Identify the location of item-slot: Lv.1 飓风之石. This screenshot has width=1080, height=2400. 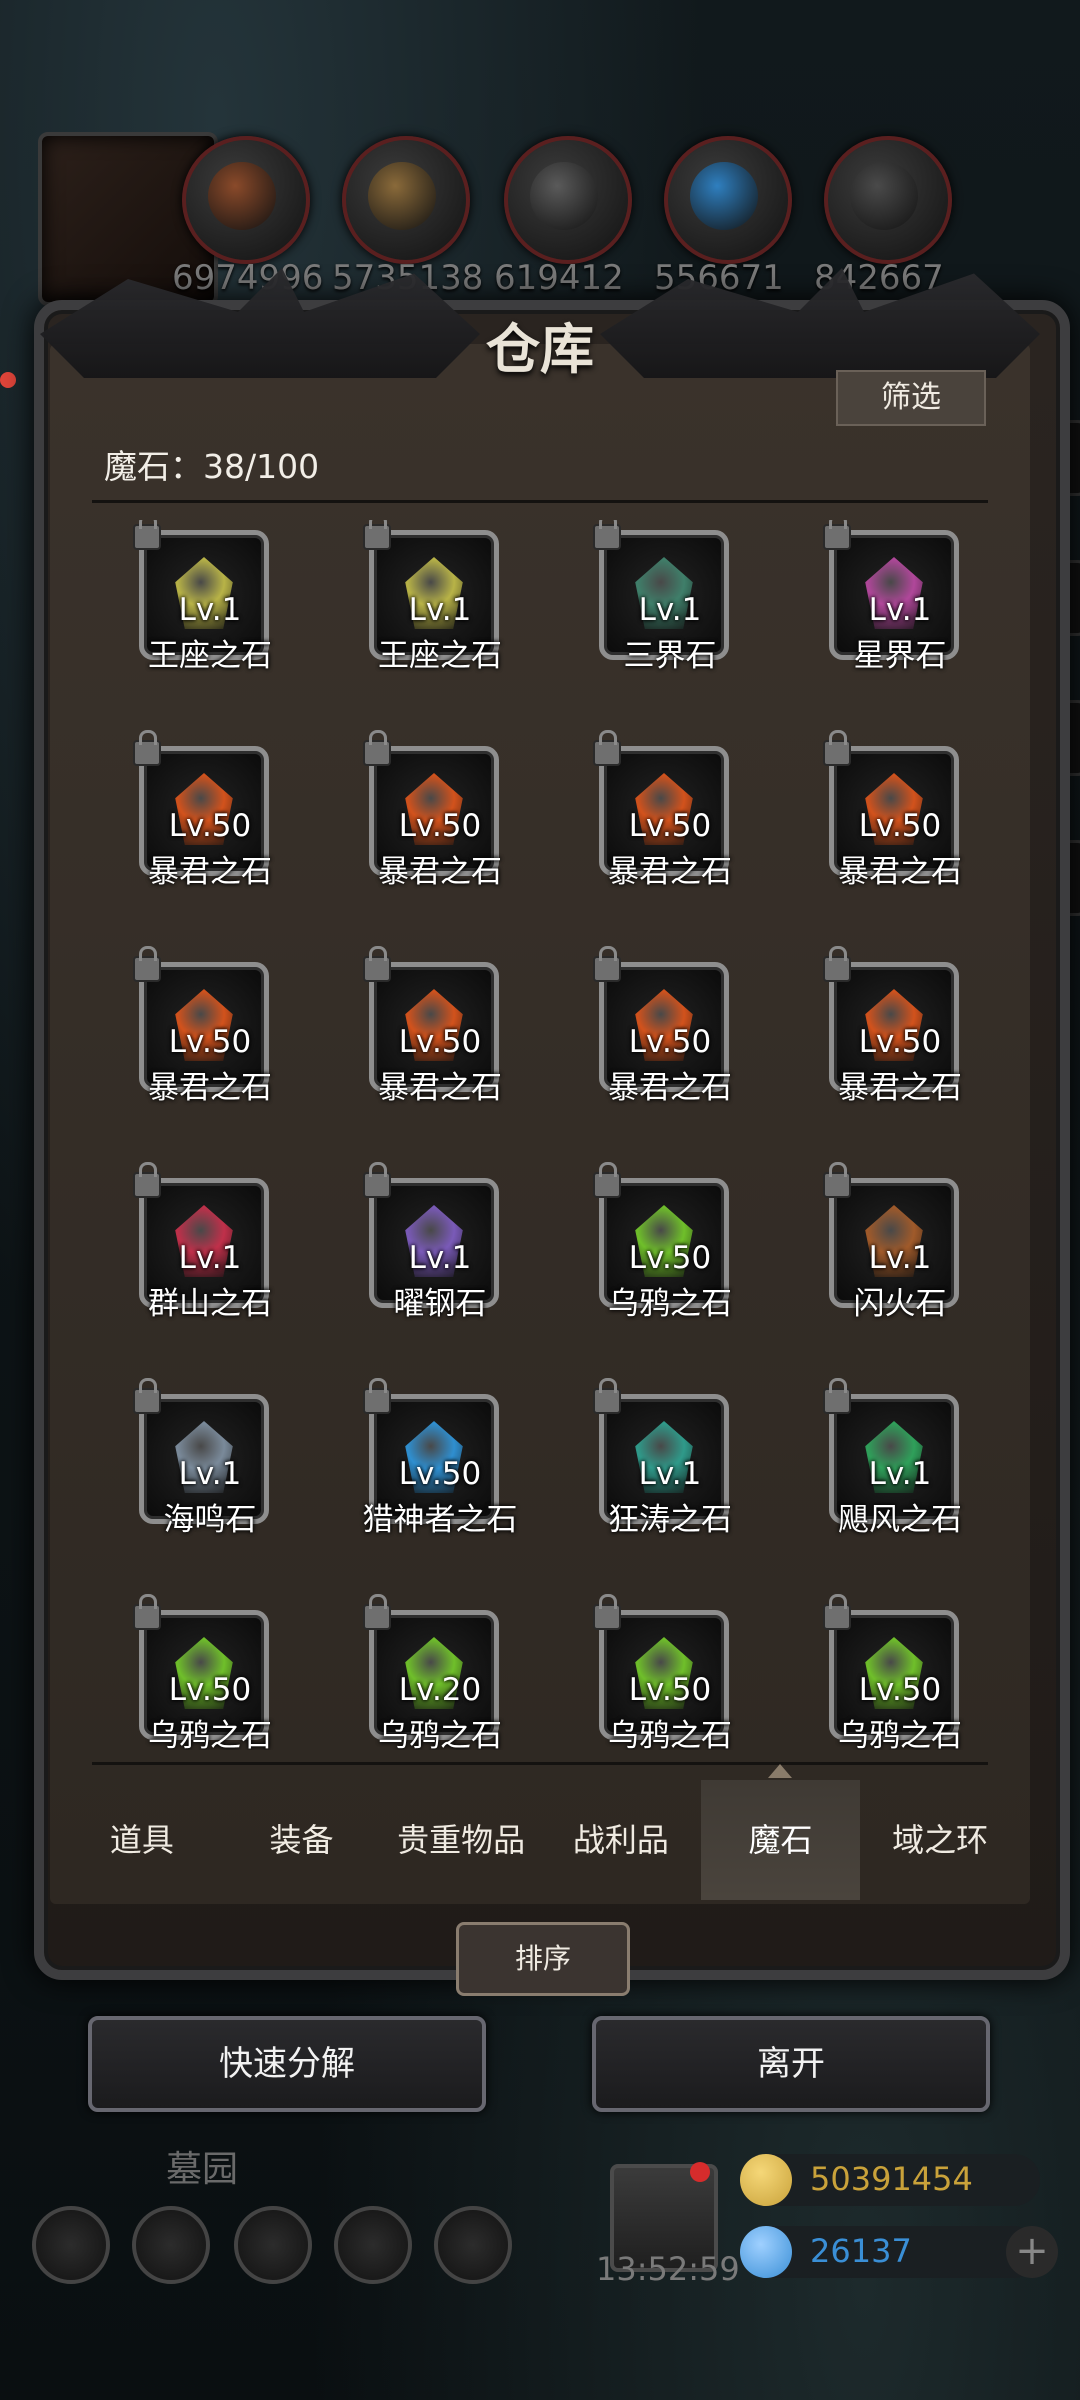
(886, 1481).